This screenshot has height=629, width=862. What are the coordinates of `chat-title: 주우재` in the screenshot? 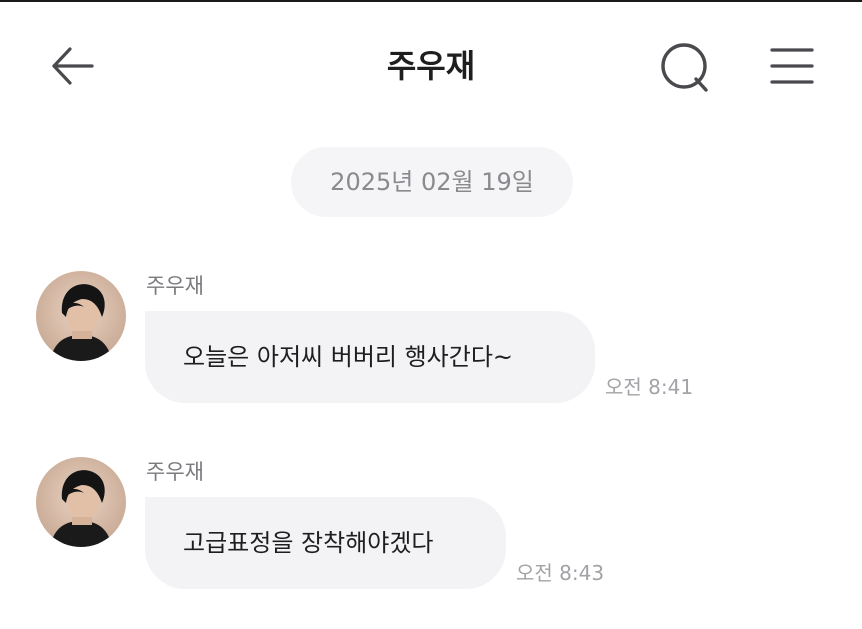 It's located at (431, 66).